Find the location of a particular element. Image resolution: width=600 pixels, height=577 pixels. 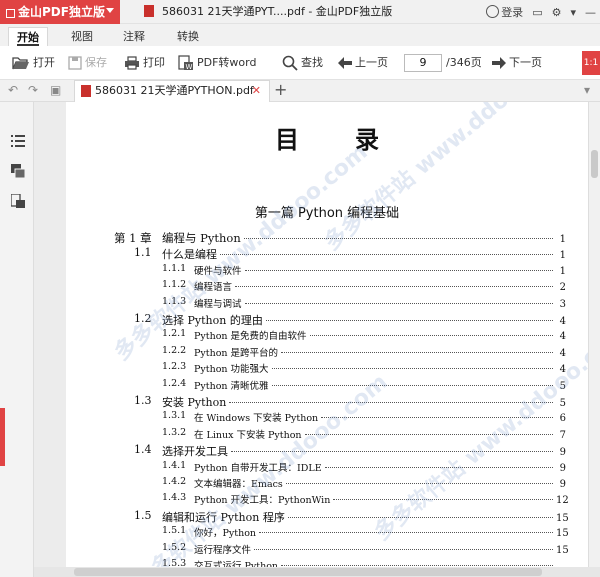

tab-view: 视图 is located at coordinates (82, 36).